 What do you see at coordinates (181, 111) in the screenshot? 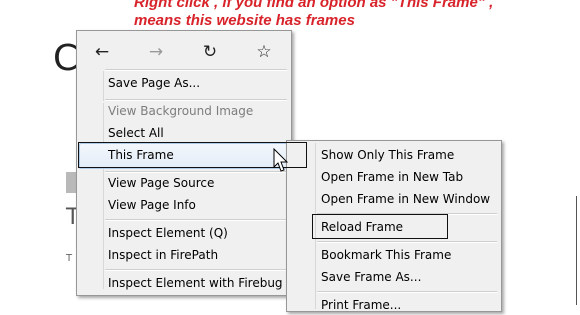
I see `menu-item-view-background-image: View Background Image` at bounding box center [181, 111].